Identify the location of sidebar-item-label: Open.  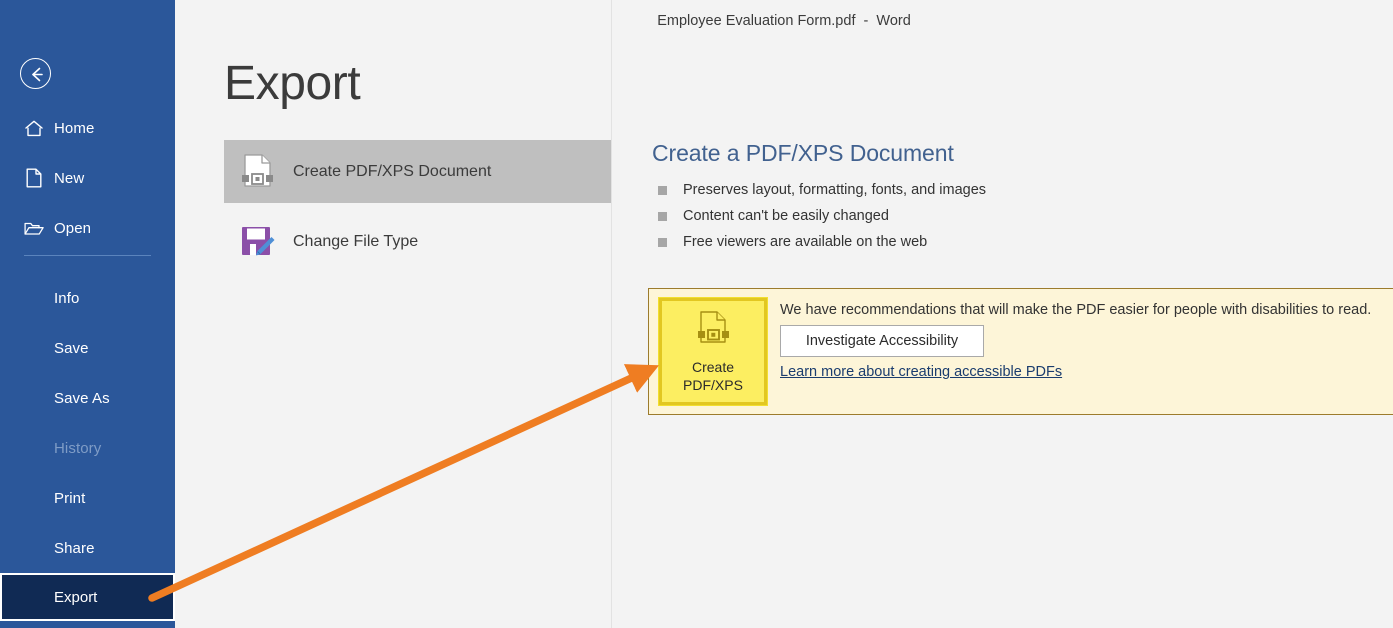
(73, 228).